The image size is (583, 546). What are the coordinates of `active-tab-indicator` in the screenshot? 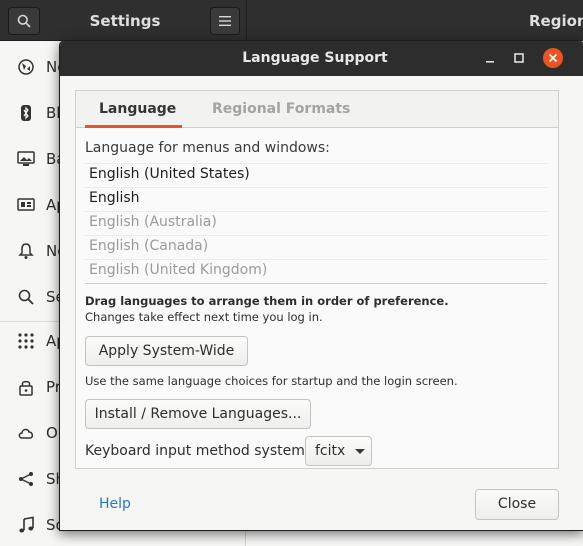 It's located at (133, 126).